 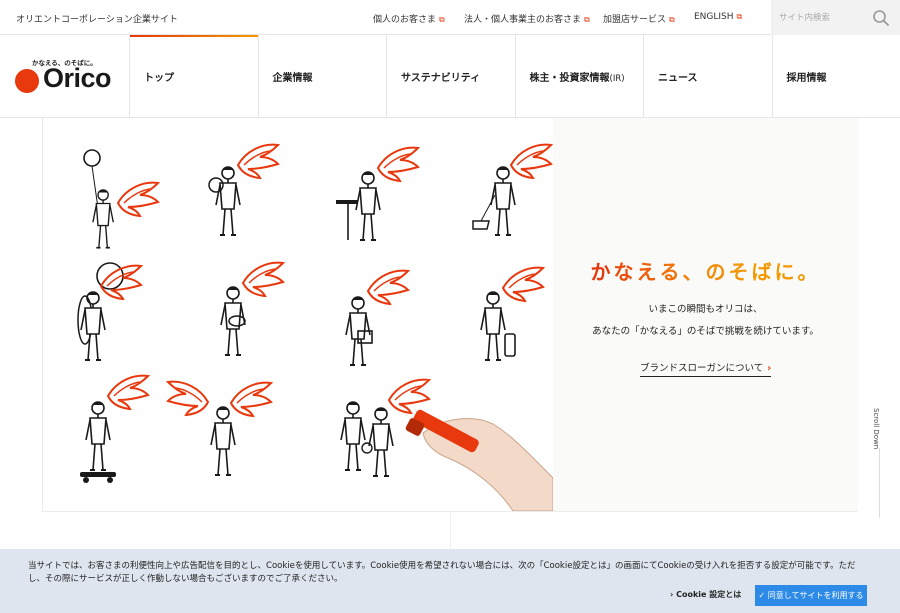 I want to click on orico-logo: かなえる、のそばに。 Orico, so click(x=64, y=78).